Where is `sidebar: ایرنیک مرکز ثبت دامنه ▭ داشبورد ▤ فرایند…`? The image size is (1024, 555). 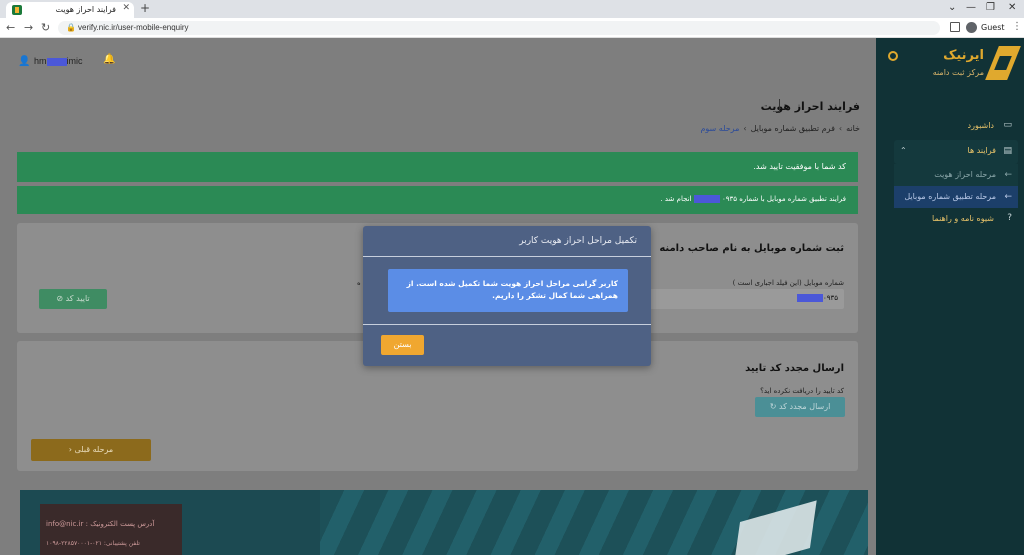
sidebar: ایرنیک مرکز ثبت دامنه ▭ داشبورد ▤ فرایند… is located at coordinates (950, 296).